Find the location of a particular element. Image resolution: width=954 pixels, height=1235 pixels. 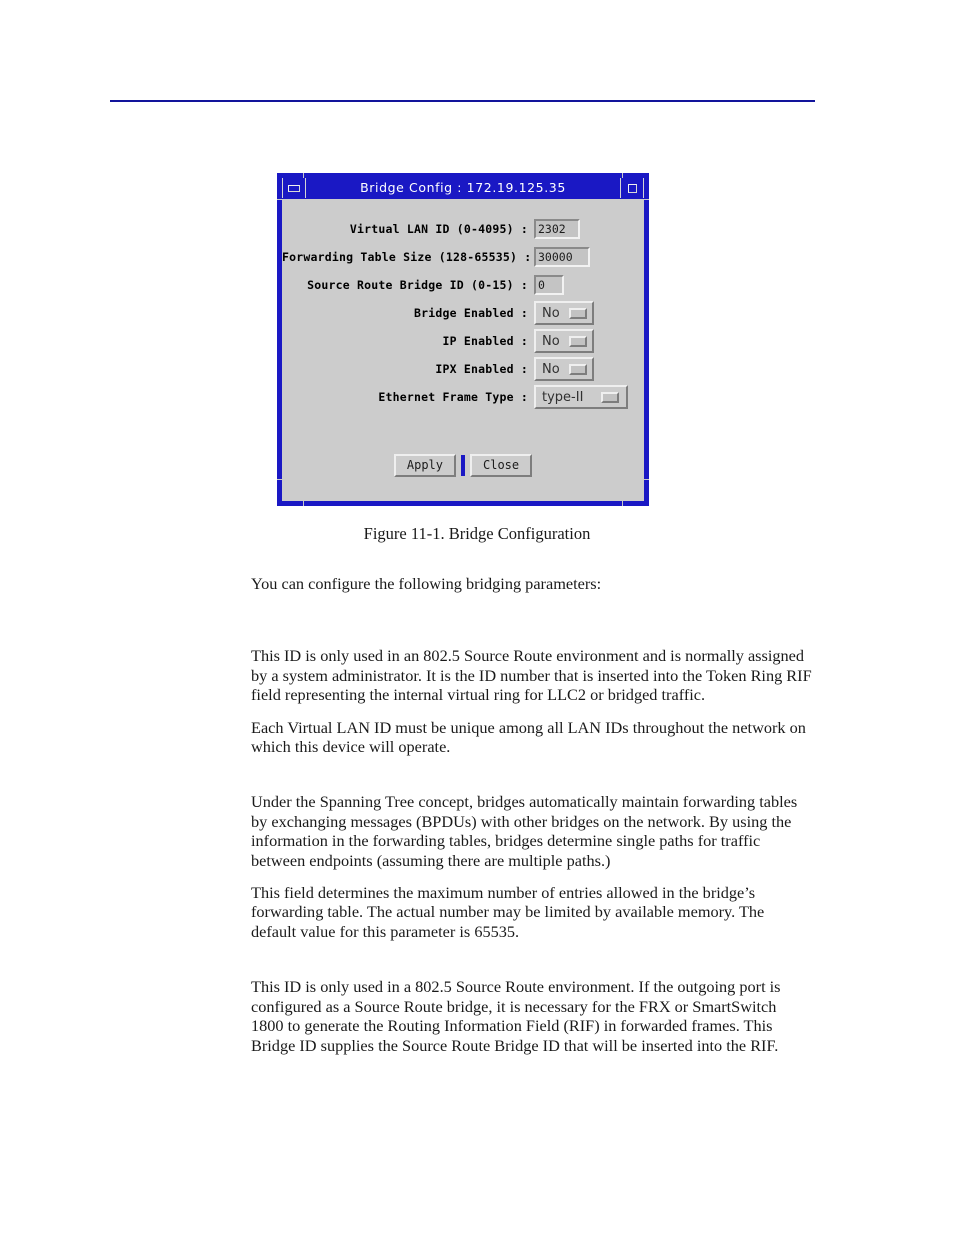

window-title: Bridge Config : 172.19.125.35 is located at coordinates (463, 187).